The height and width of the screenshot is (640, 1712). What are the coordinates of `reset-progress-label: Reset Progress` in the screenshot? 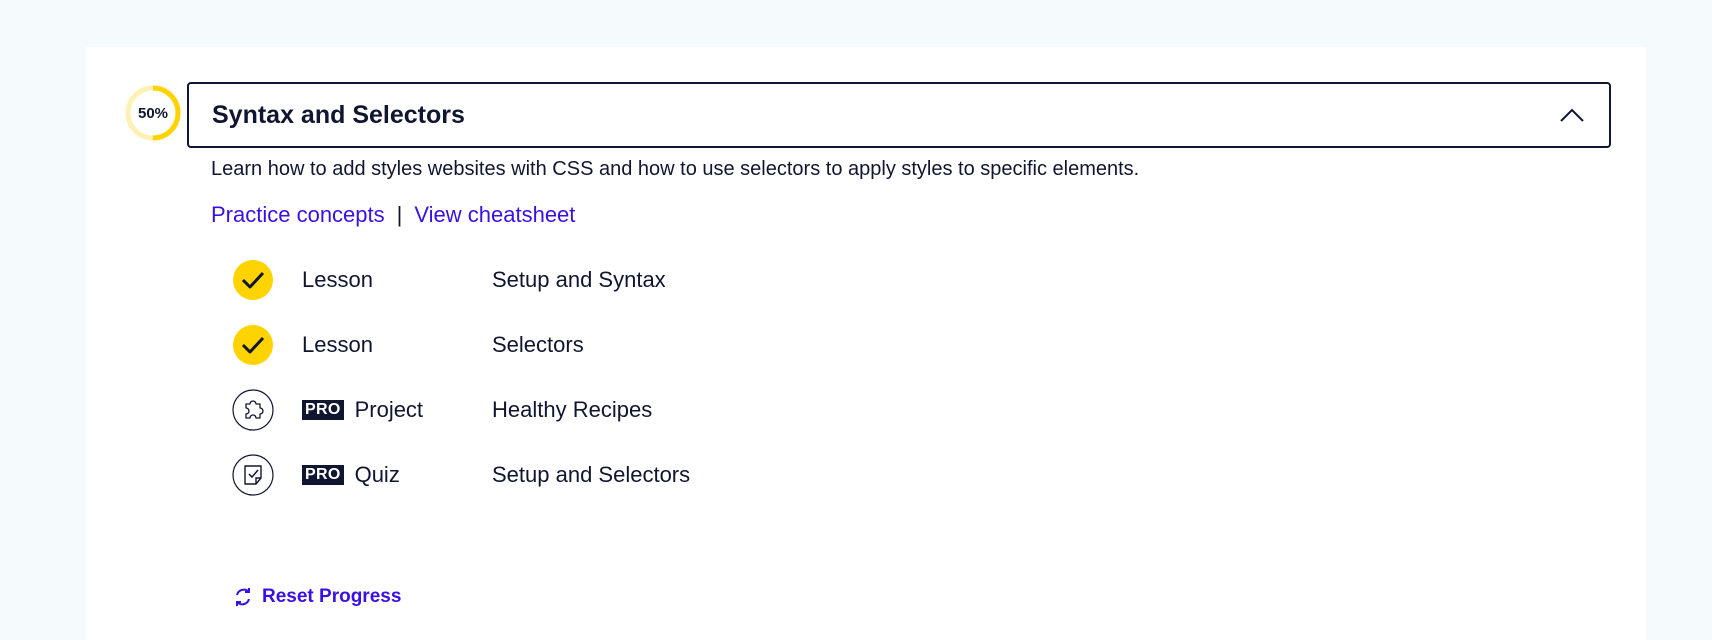 It's located at (332, 596).